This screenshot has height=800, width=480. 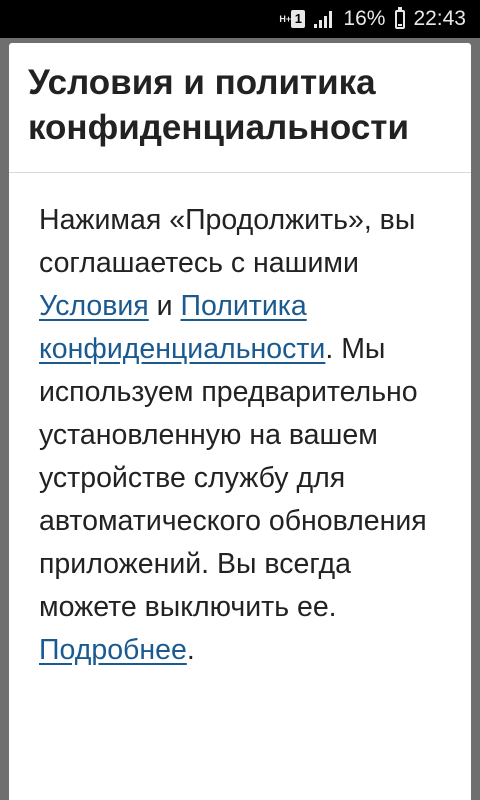 What do you see at coordinates (364, 18) in the screenshot?
I see `battery-percent: 16%` at bounding box center [364, 18].